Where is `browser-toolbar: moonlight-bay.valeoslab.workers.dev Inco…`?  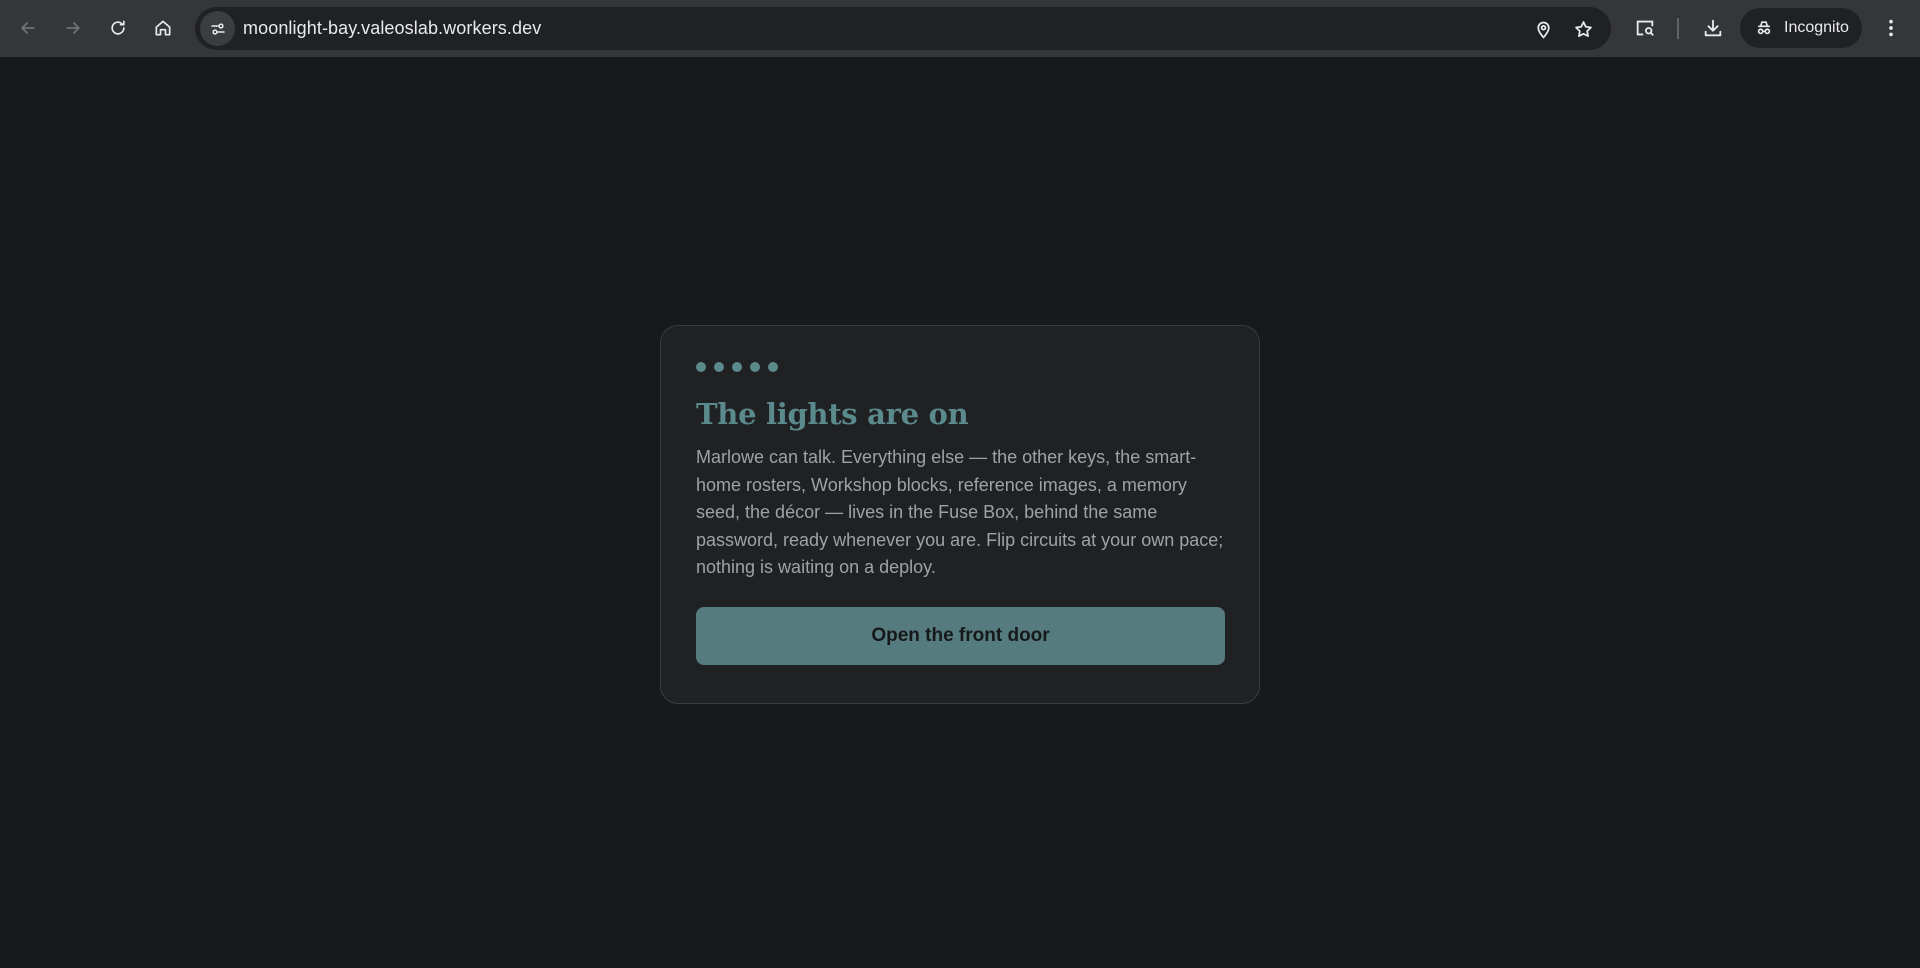
browser-toolbar: moonlight-bay.valeoslab.workers.dev Inco… is located at coordinates (960, 28).